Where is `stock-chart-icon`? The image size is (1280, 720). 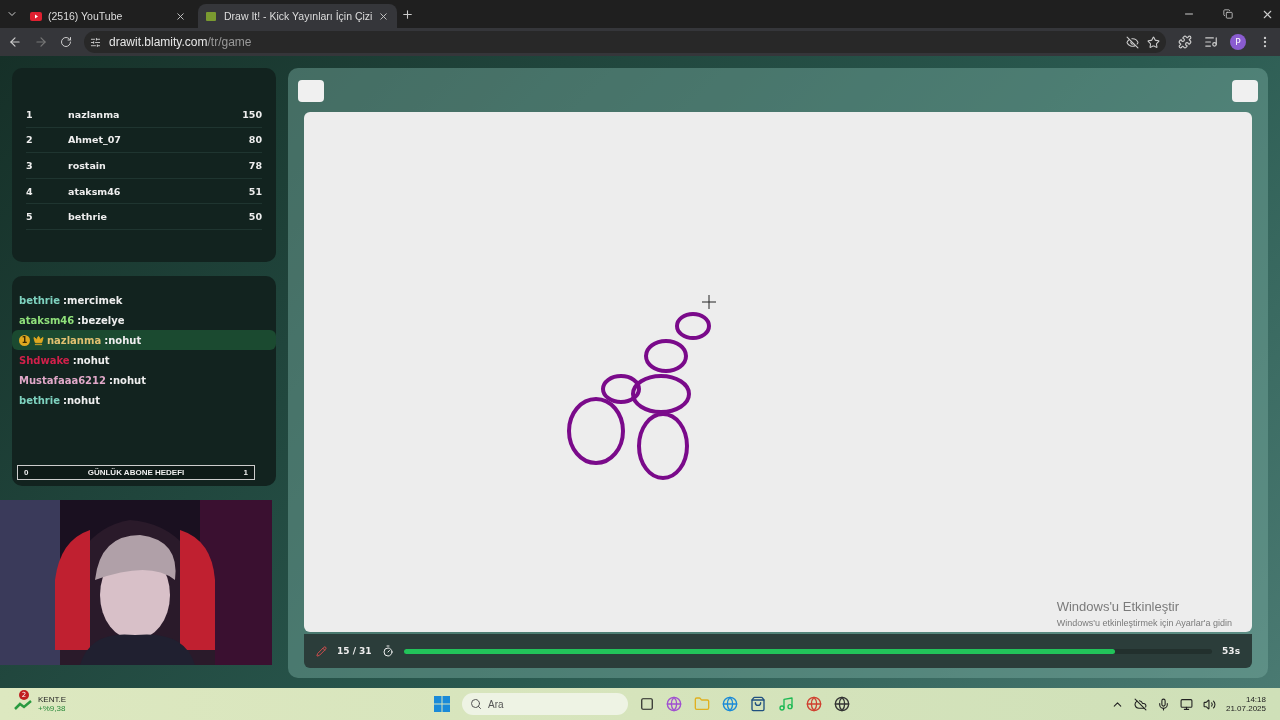 stock-chart-icon is located at coordinates (23, 704).